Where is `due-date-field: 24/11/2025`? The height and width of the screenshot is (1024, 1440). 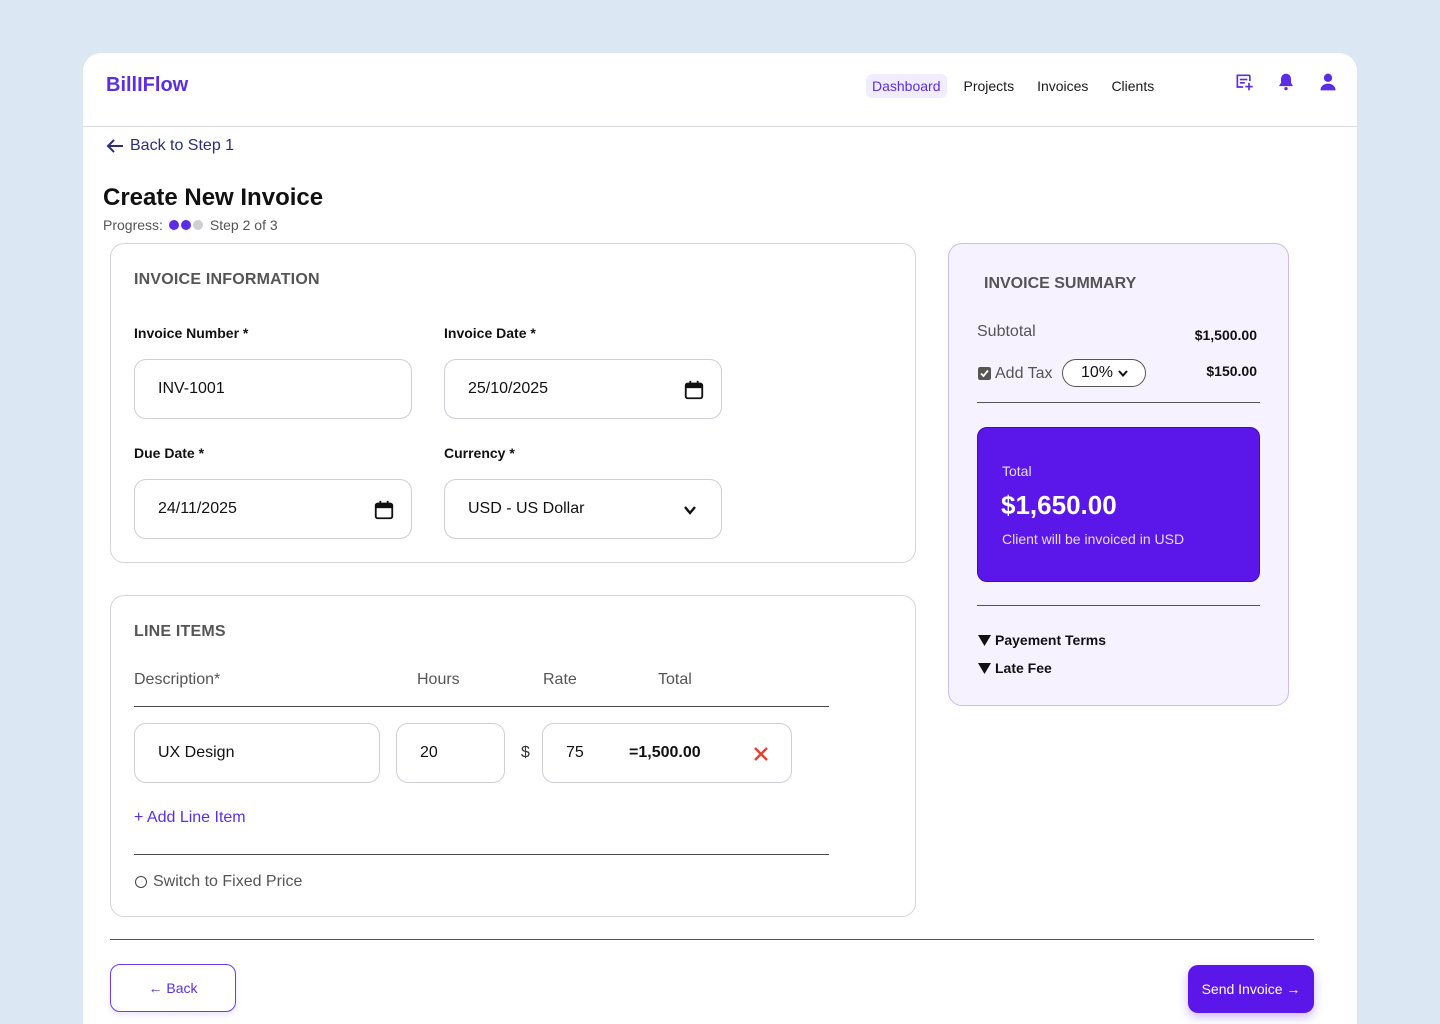 due-date-field: 24/11/2025 is located at coordinates (273, 509).